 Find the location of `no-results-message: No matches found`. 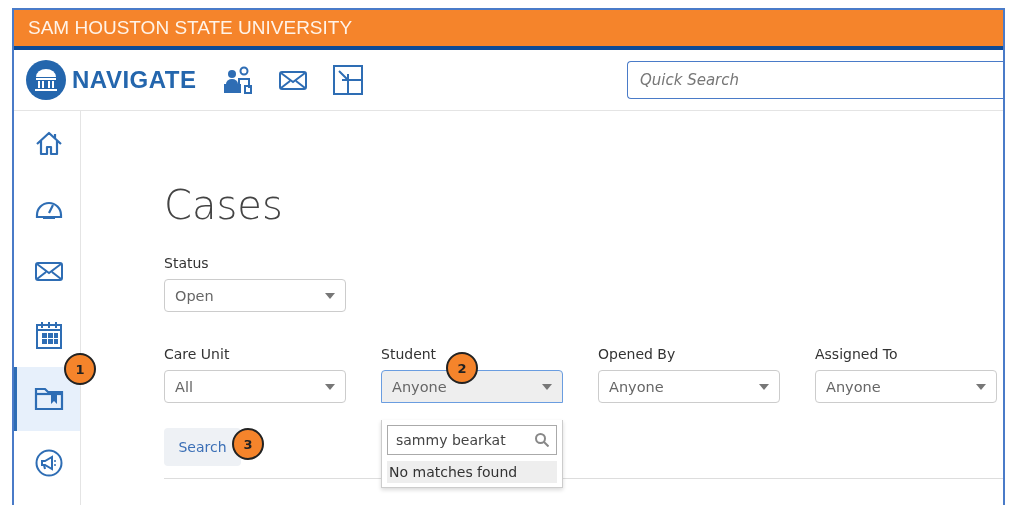

no-results-message: No matches found is located at coordinates (472, 472).